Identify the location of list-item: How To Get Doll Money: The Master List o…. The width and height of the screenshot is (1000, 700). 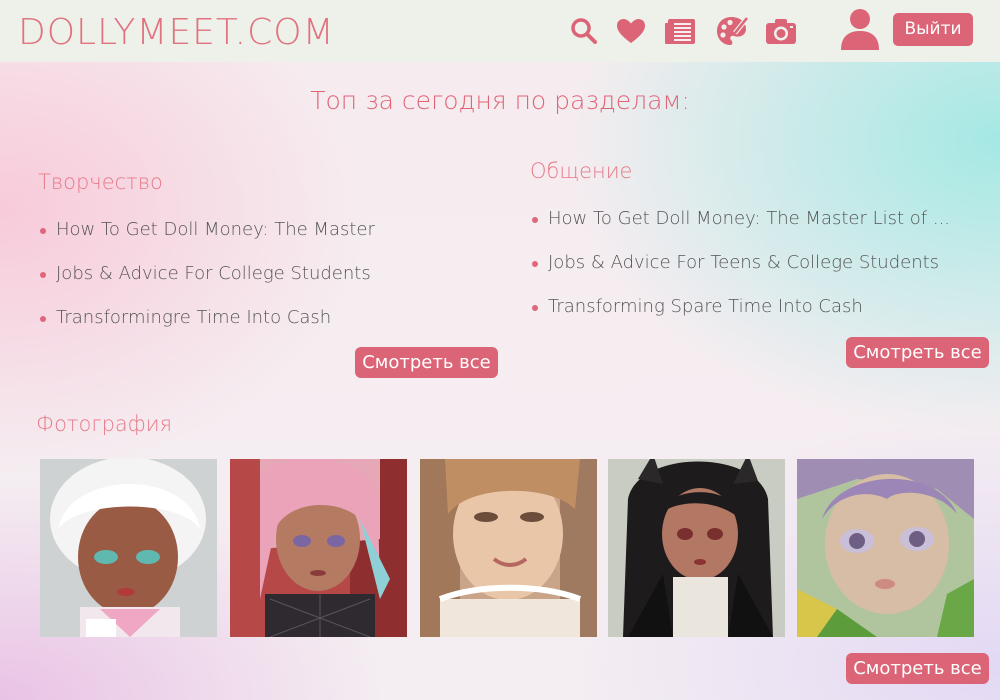
(740, 230).